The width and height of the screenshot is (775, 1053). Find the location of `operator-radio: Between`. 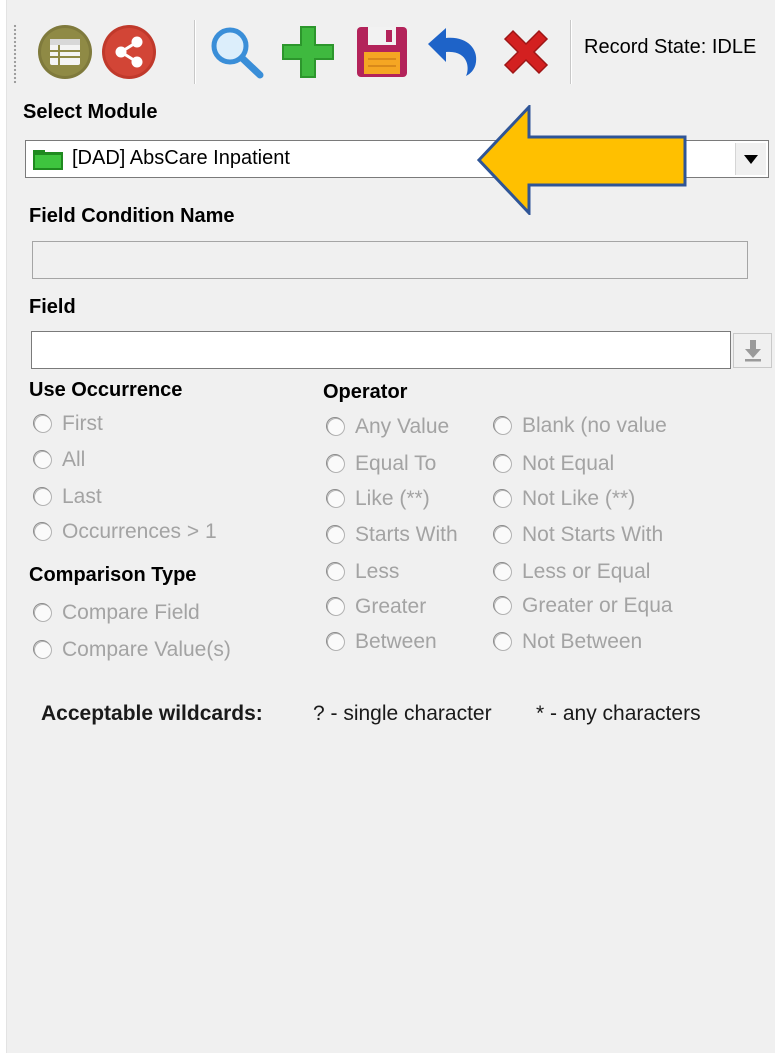

operator-radio: Between is located at coordinates (382, 642).